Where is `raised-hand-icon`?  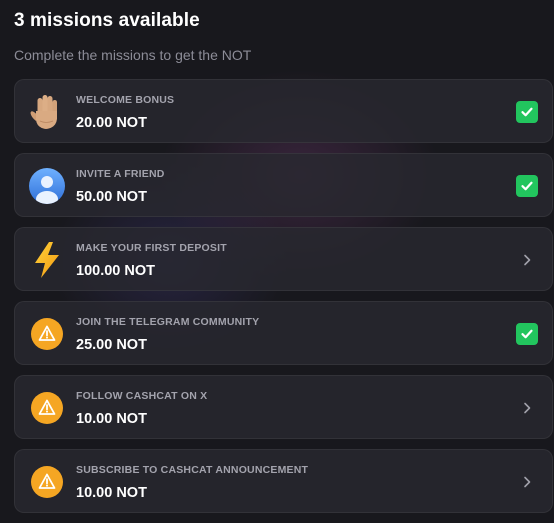 raised-hand-icon is located at coordinates (47, 112).